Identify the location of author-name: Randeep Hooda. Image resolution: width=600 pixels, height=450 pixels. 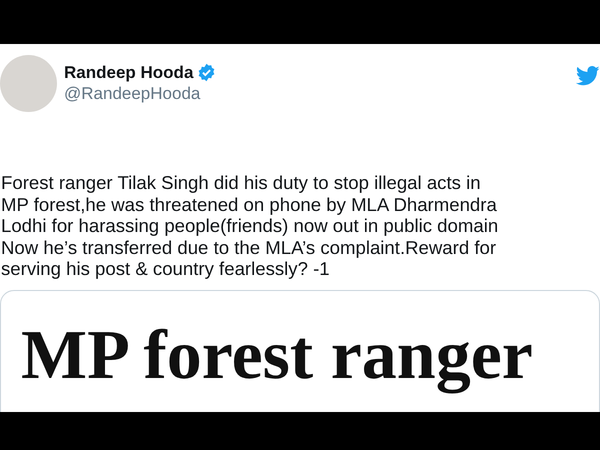
(129, 72).